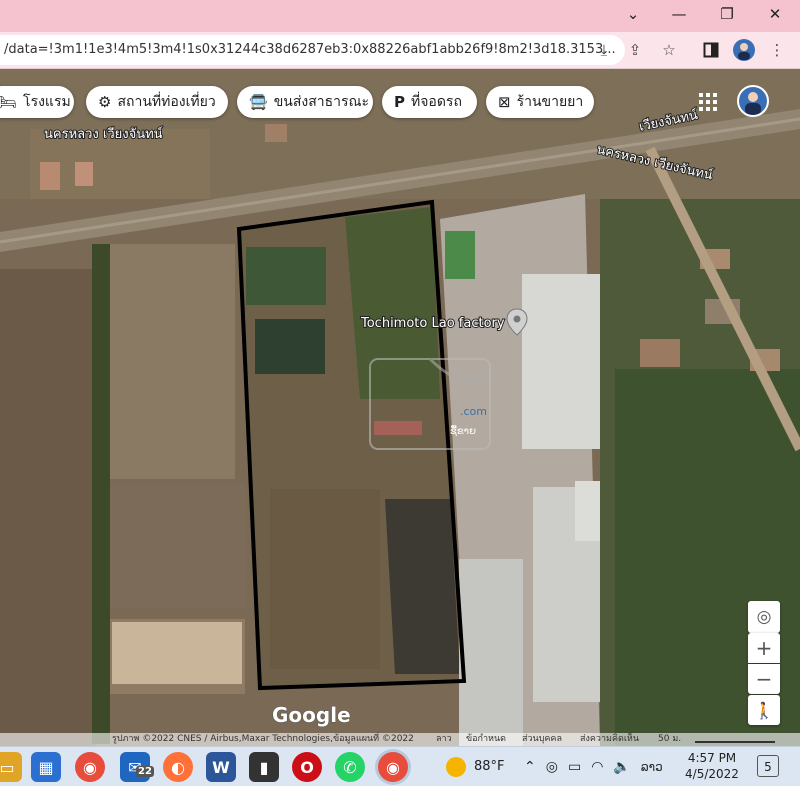 This screenshot has height=786, width=800. What do you see at coordinates (735, 742) in the screenshot?
I see `map-scale-bar` at bounding box center [735, 742].